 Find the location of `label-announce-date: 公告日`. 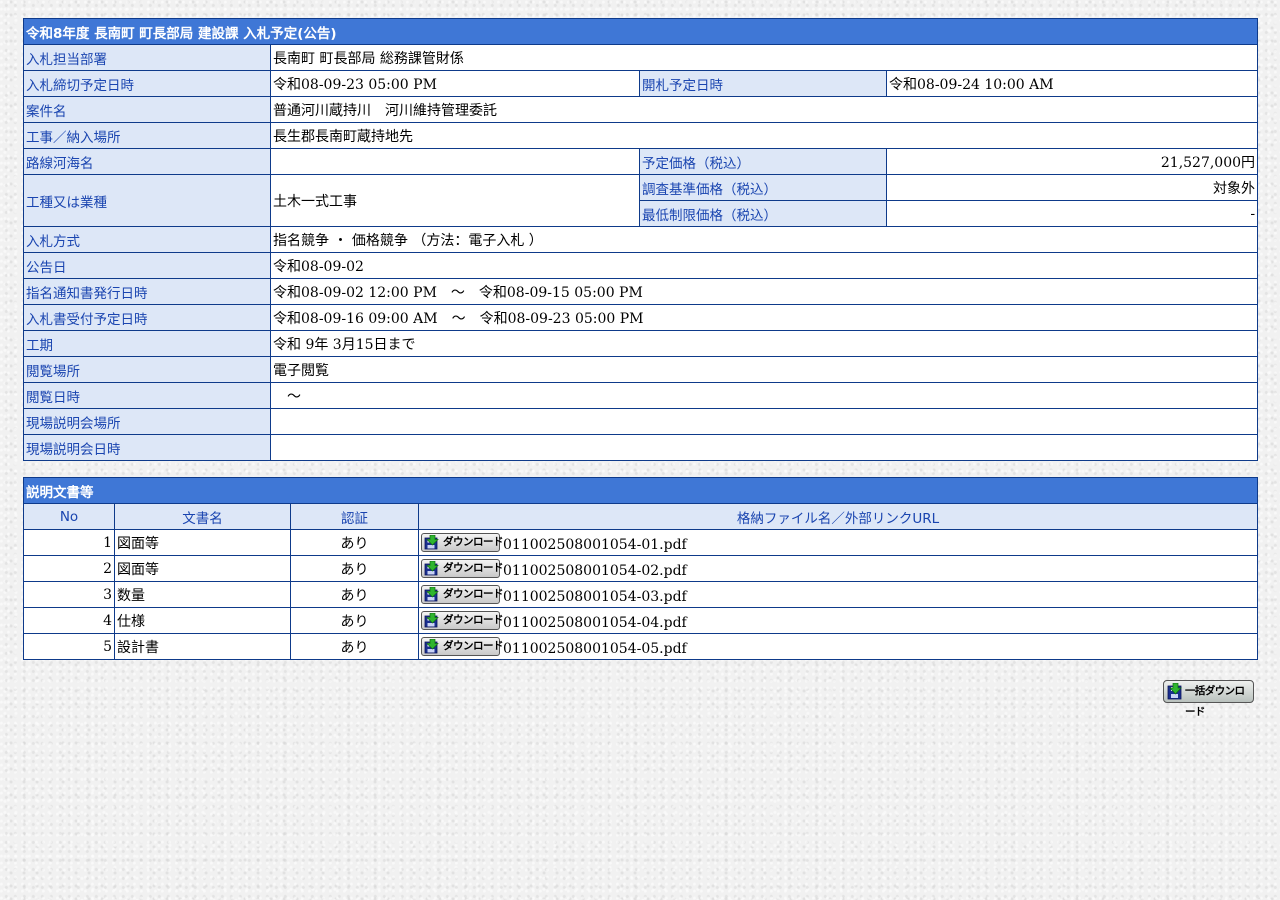

label-announce-date: 公告日 is located at coordinates (147, 265).